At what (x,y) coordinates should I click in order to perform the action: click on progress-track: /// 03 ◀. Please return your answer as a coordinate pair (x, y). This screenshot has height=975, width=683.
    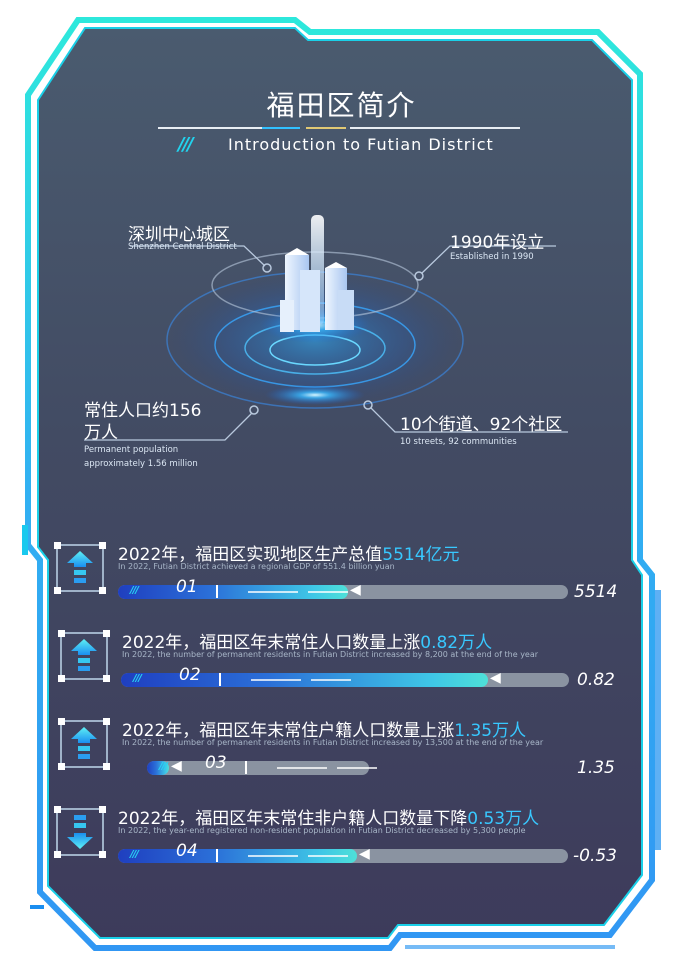
    Looking at the image, I should click on (262, 764).